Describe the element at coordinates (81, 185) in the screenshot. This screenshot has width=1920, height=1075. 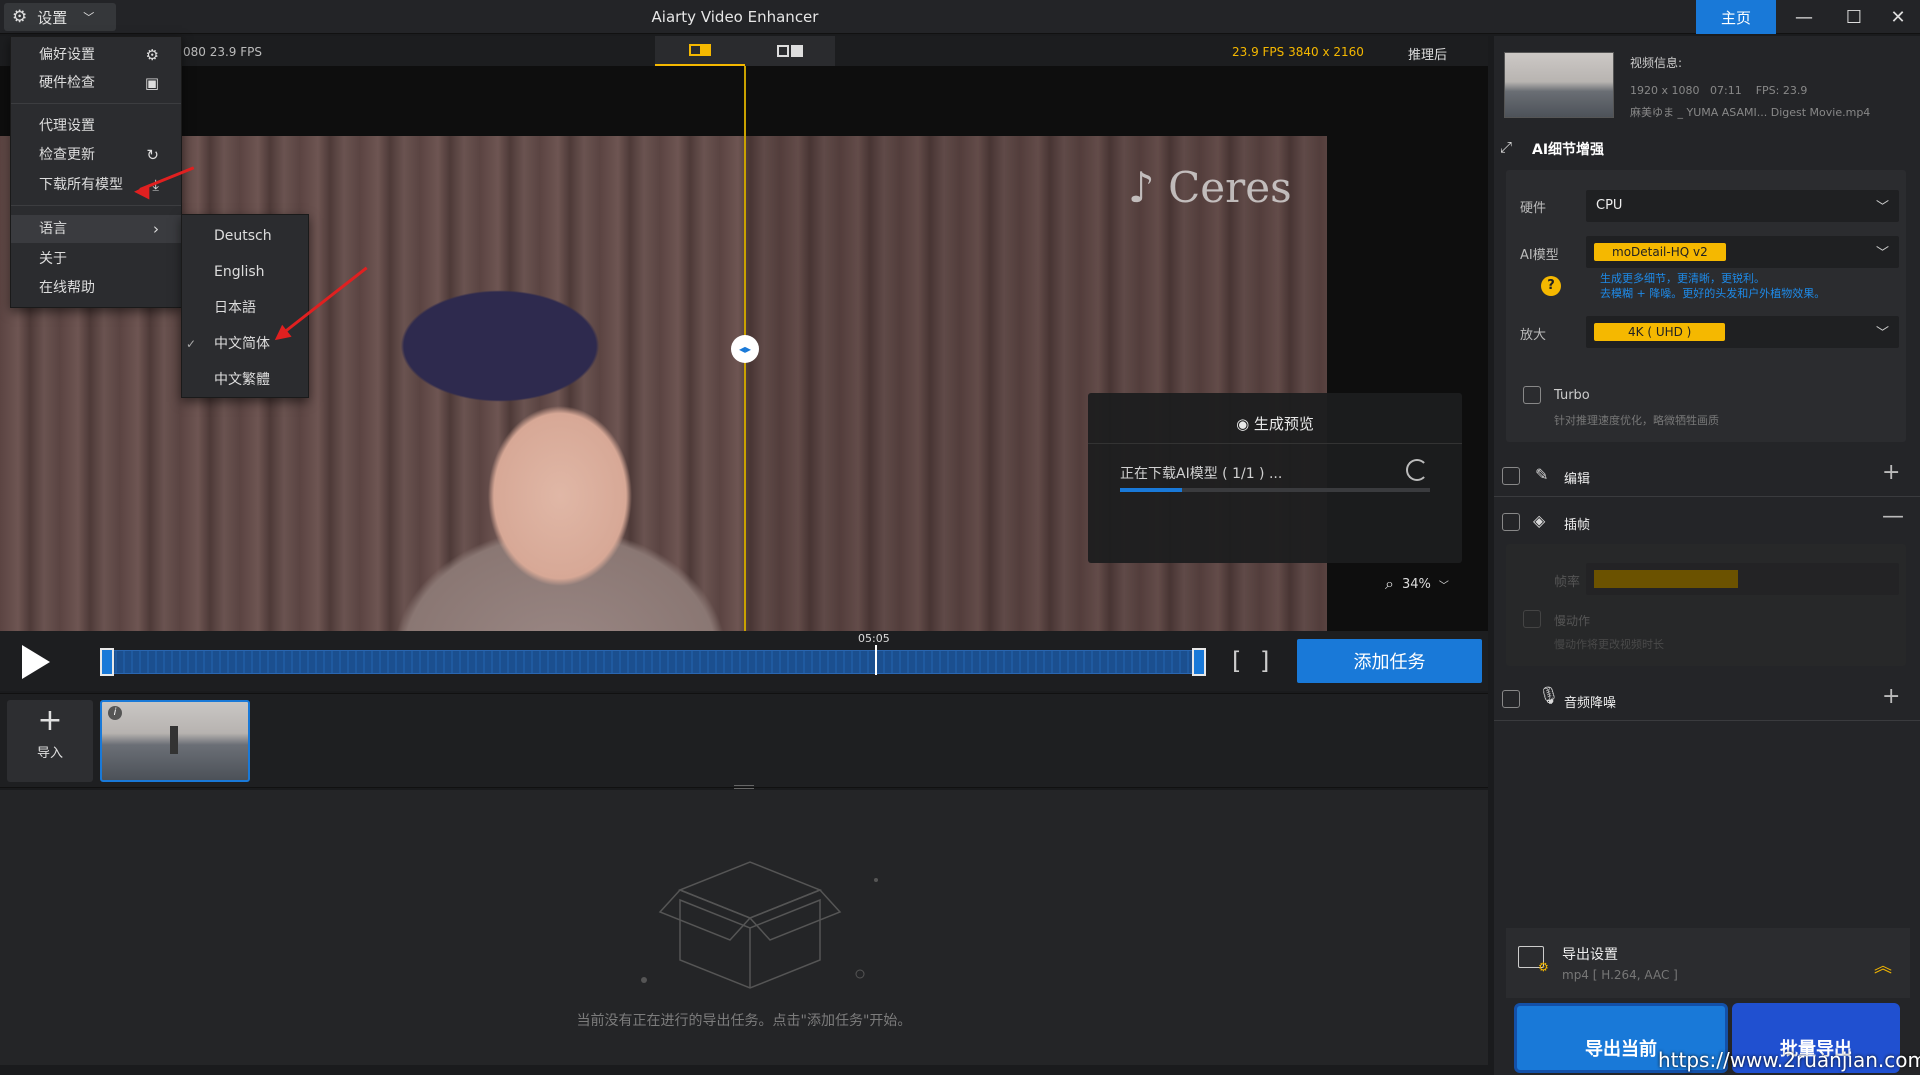
I see `menu-label: 下载所有模型` at that location.